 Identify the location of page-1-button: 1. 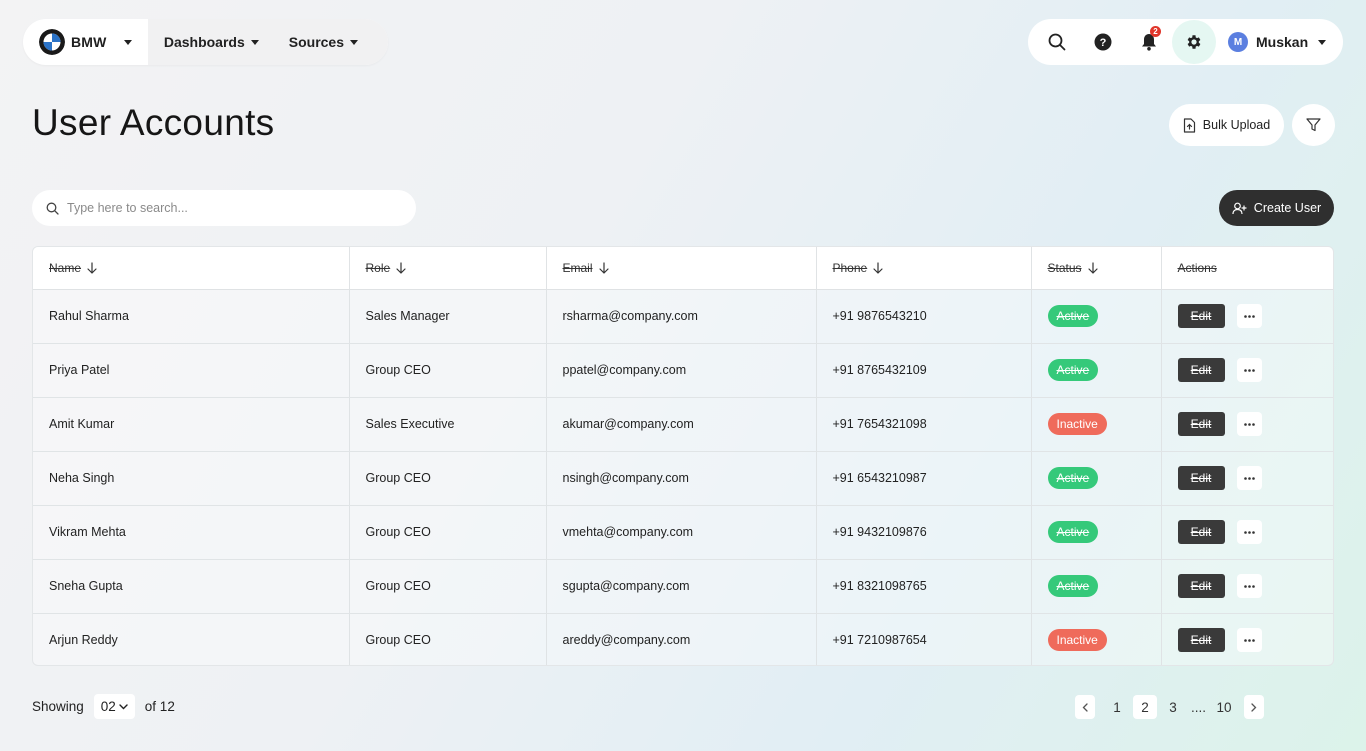
(1117, 707).